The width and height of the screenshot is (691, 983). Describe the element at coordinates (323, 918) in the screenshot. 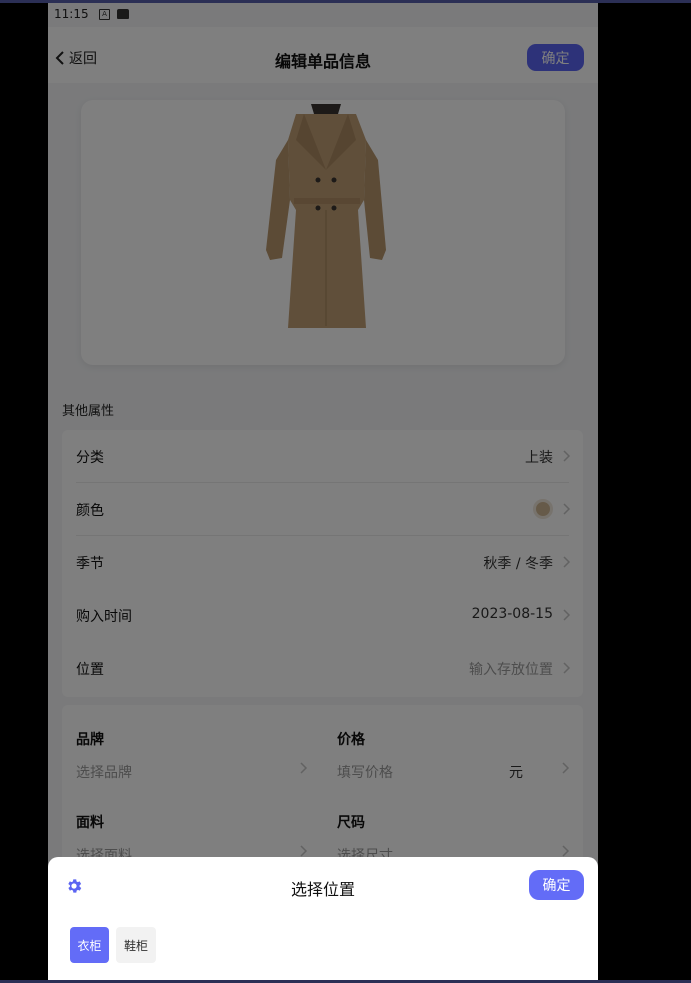

I see `location-picker-sheet: 选择位置 确定 衣柜 鞋柜` at that location.